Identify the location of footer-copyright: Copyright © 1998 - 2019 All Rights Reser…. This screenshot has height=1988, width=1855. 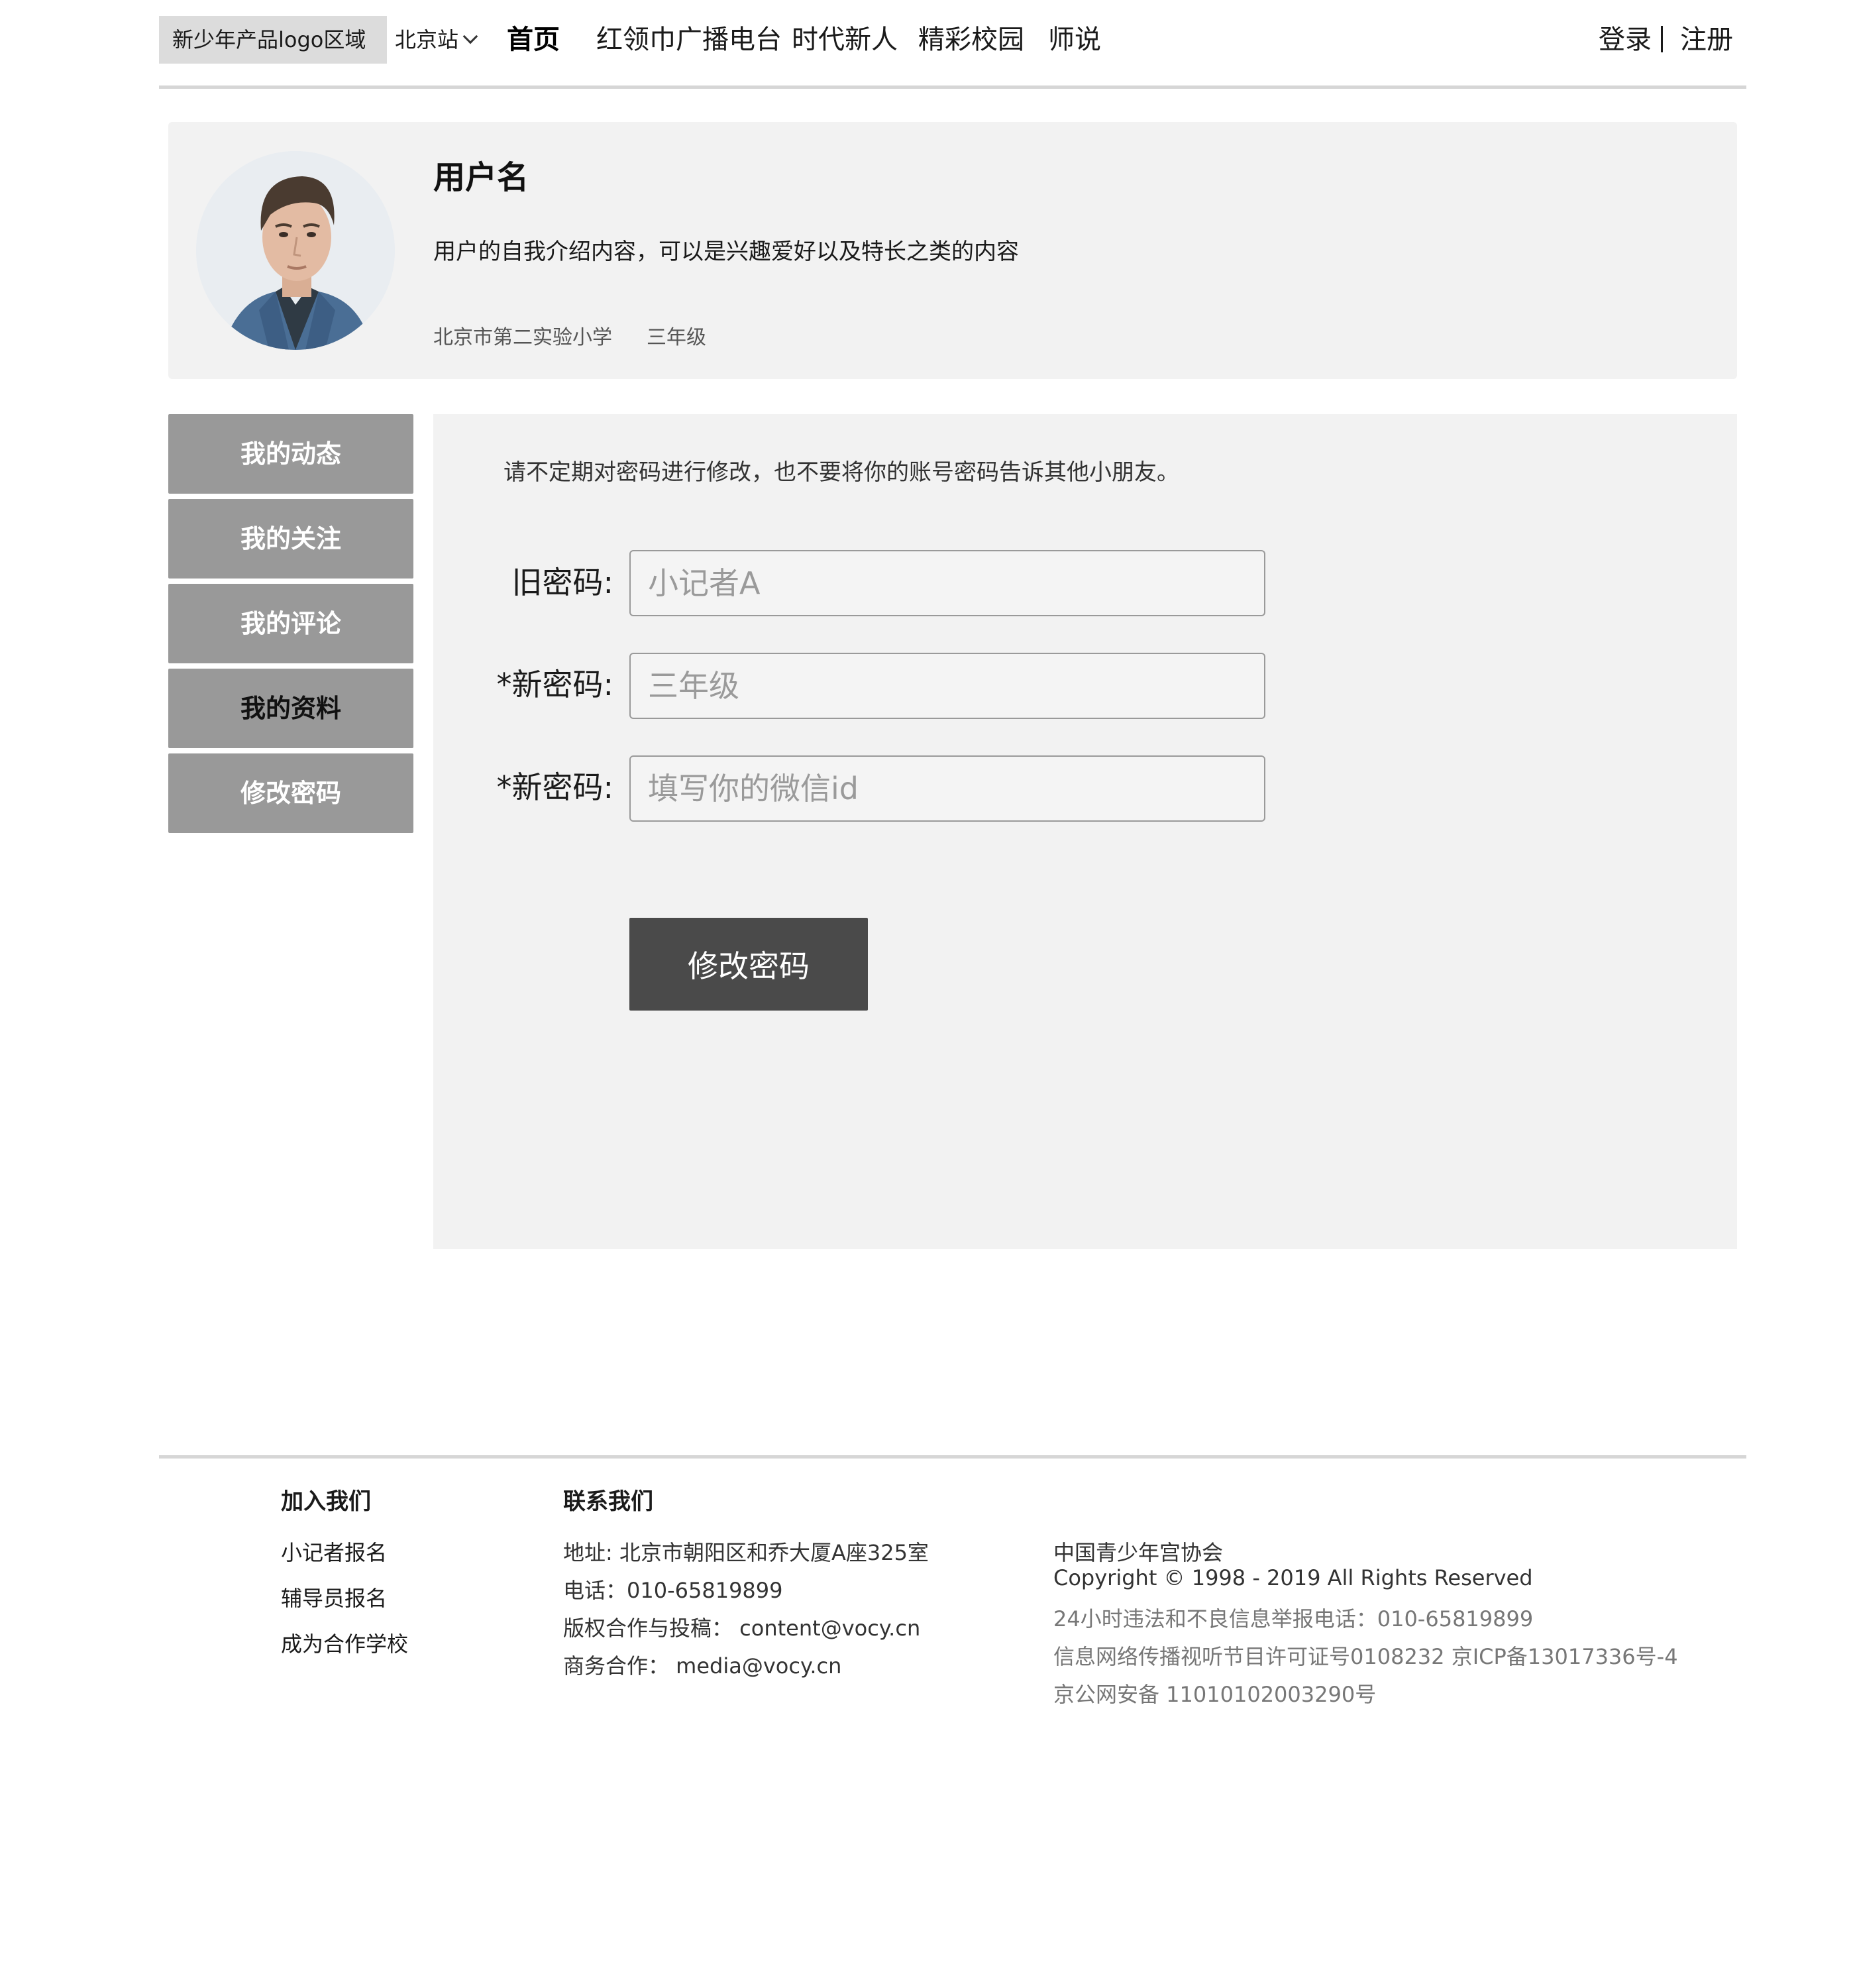
(1293, 1577).